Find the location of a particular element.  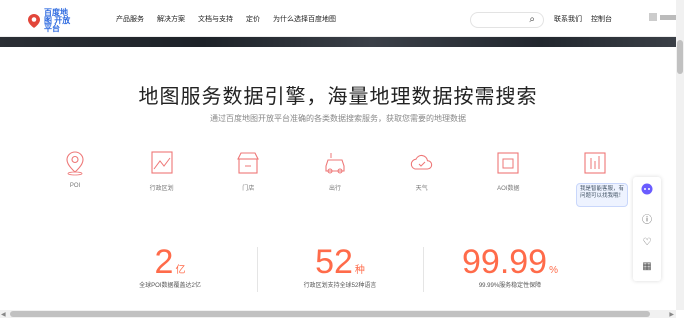

horizontal-scrollbar is located at coordinates (338, 314).